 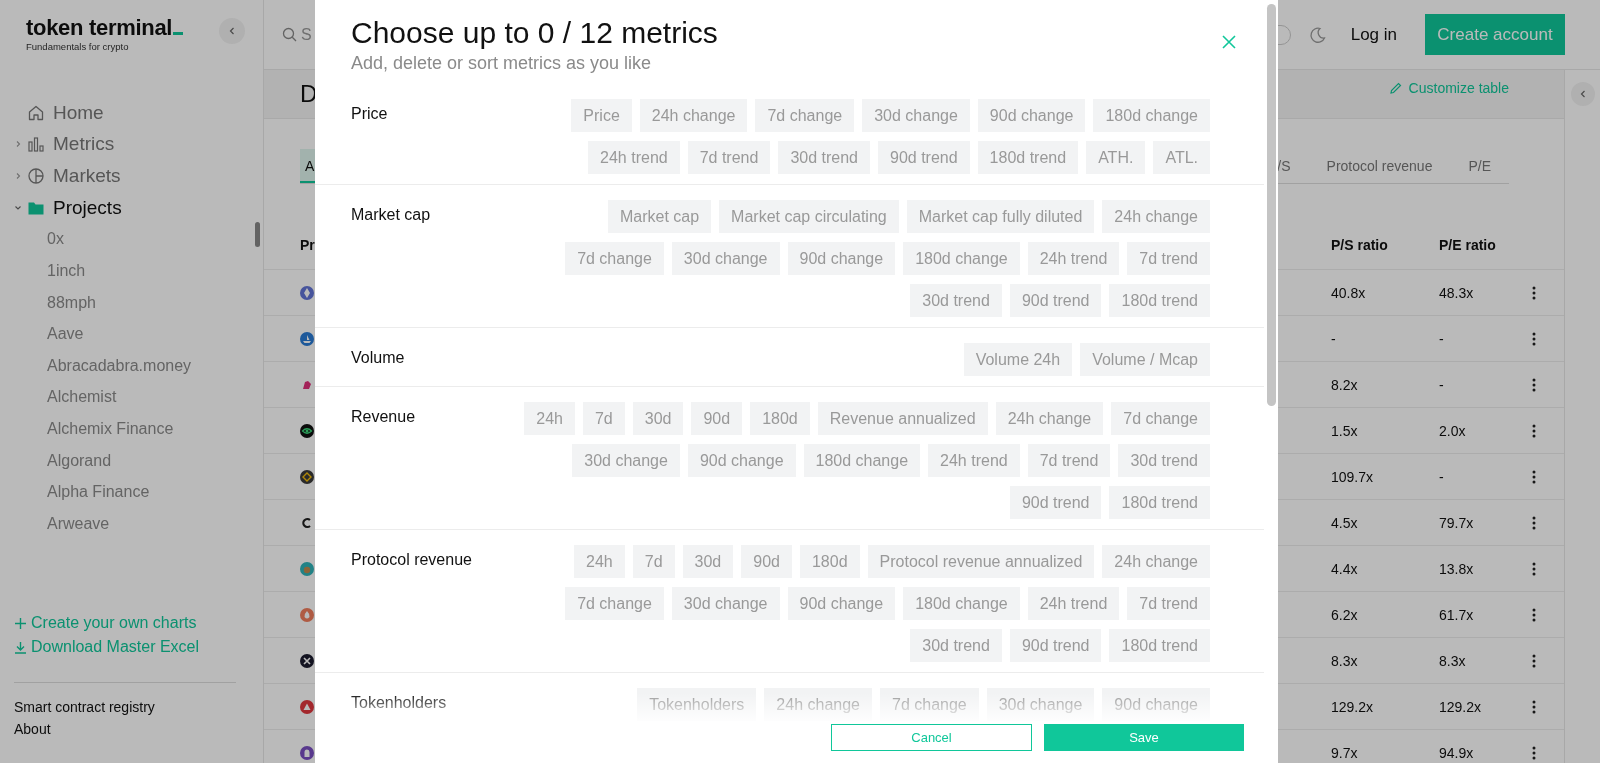 I want to click on chevron-down-icon, so click(x=18, y=207).